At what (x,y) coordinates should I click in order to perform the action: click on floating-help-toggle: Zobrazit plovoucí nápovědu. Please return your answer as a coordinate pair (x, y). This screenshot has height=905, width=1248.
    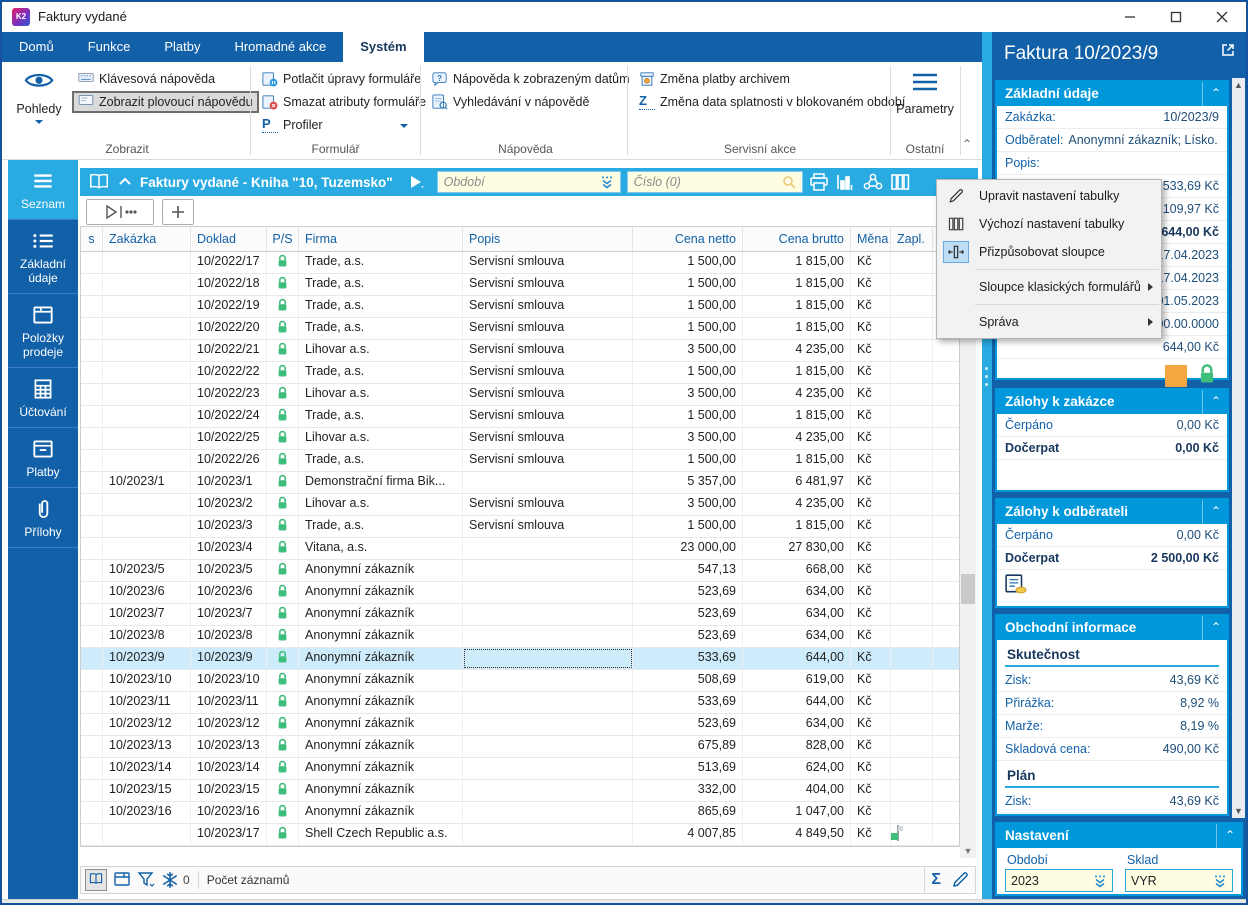
    Looking at the image, I should click on (165, 102).